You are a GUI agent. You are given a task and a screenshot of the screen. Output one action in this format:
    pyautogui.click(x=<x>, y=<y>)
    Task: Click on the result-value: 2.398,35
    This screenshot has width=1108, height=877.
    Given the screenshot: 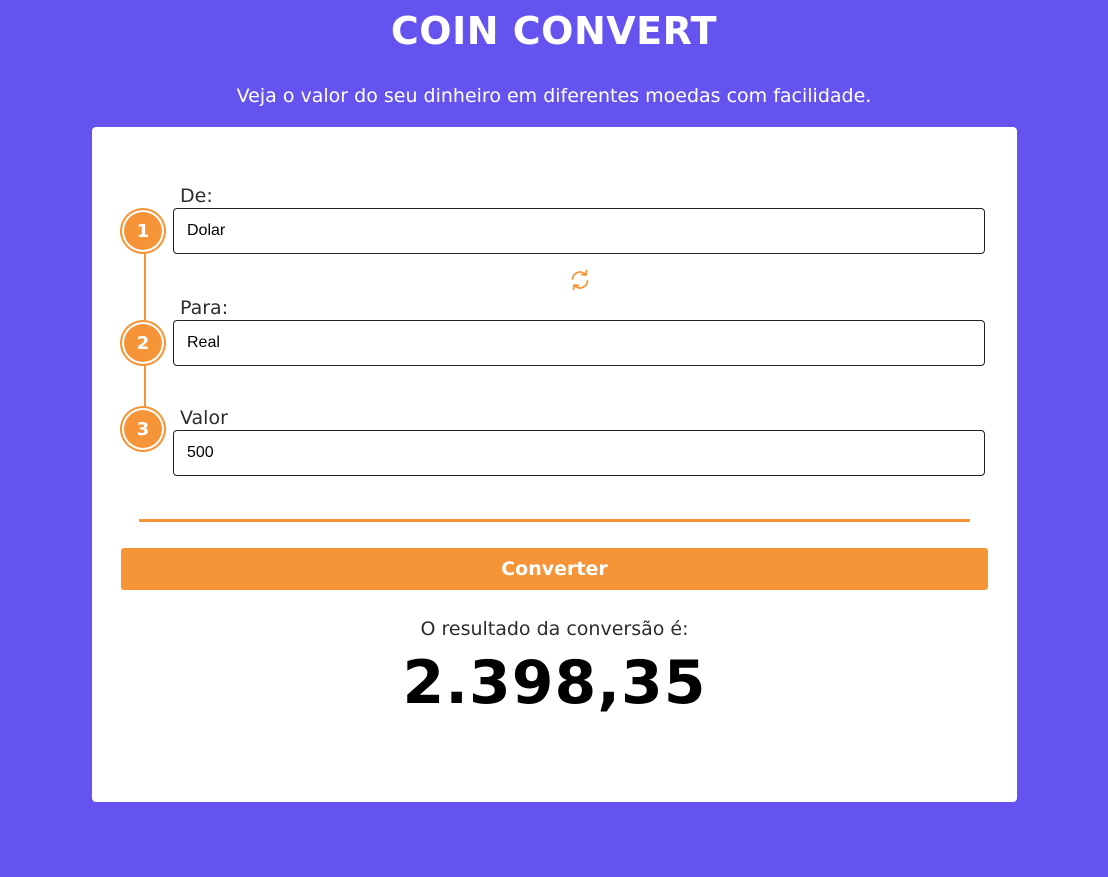 What is the action you would take?
    pyautogui.click(x=554, y=683)
    